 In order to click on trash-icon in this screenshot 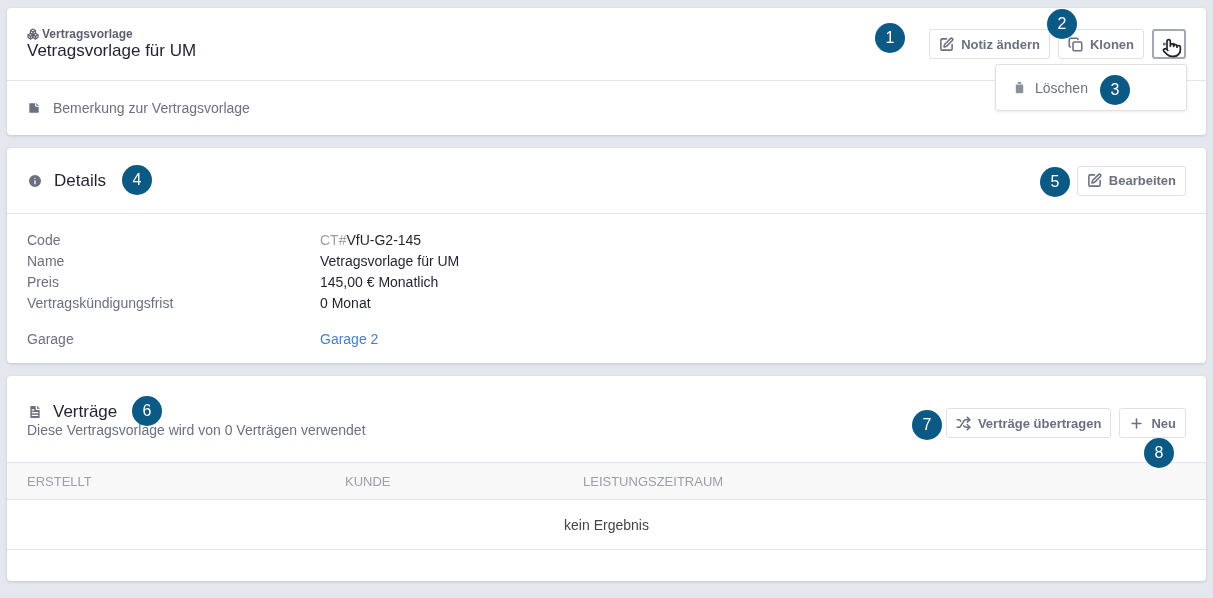, I will do `click(1019, 87)`.